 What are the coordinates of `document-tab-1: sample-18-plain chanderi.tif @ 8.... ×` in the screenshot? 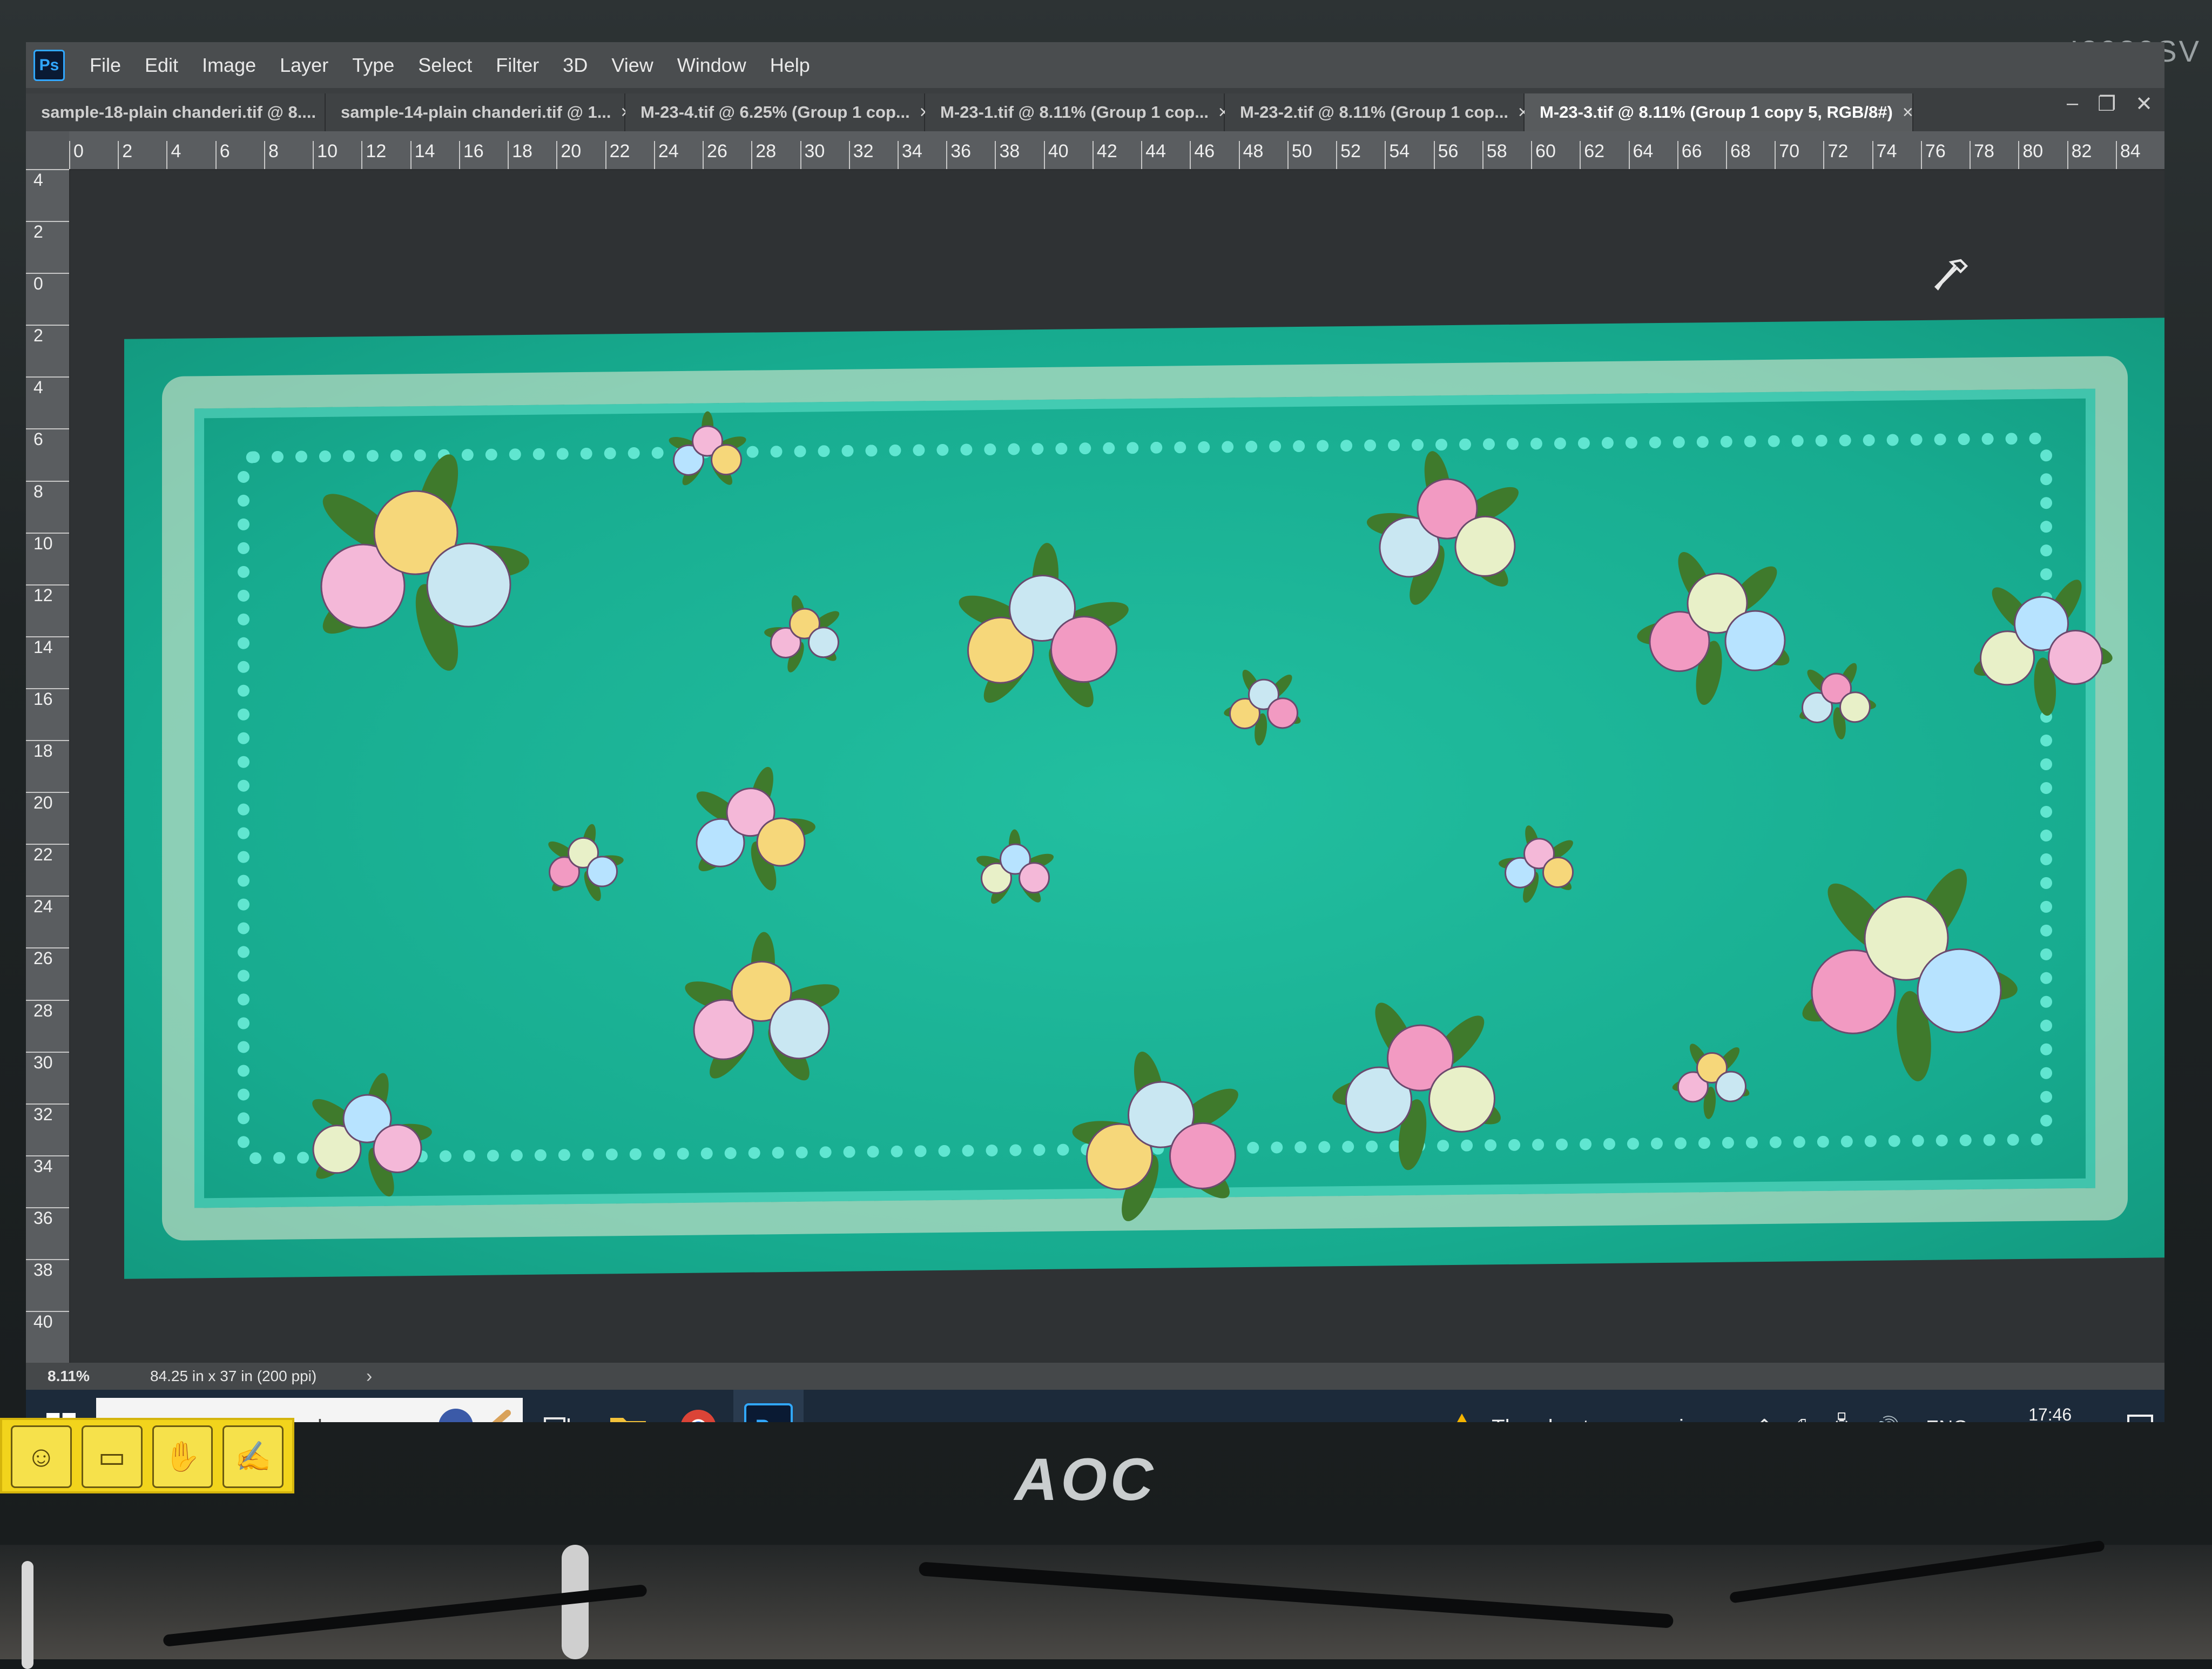 It's located at (181, 112).